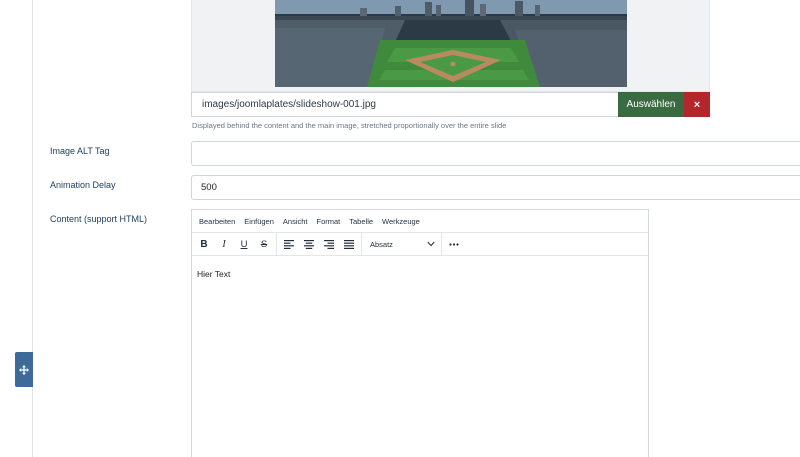 The height and width of the screenshot is (457, 800). I want to click on strikethrough-button: S, so click(264, 244).